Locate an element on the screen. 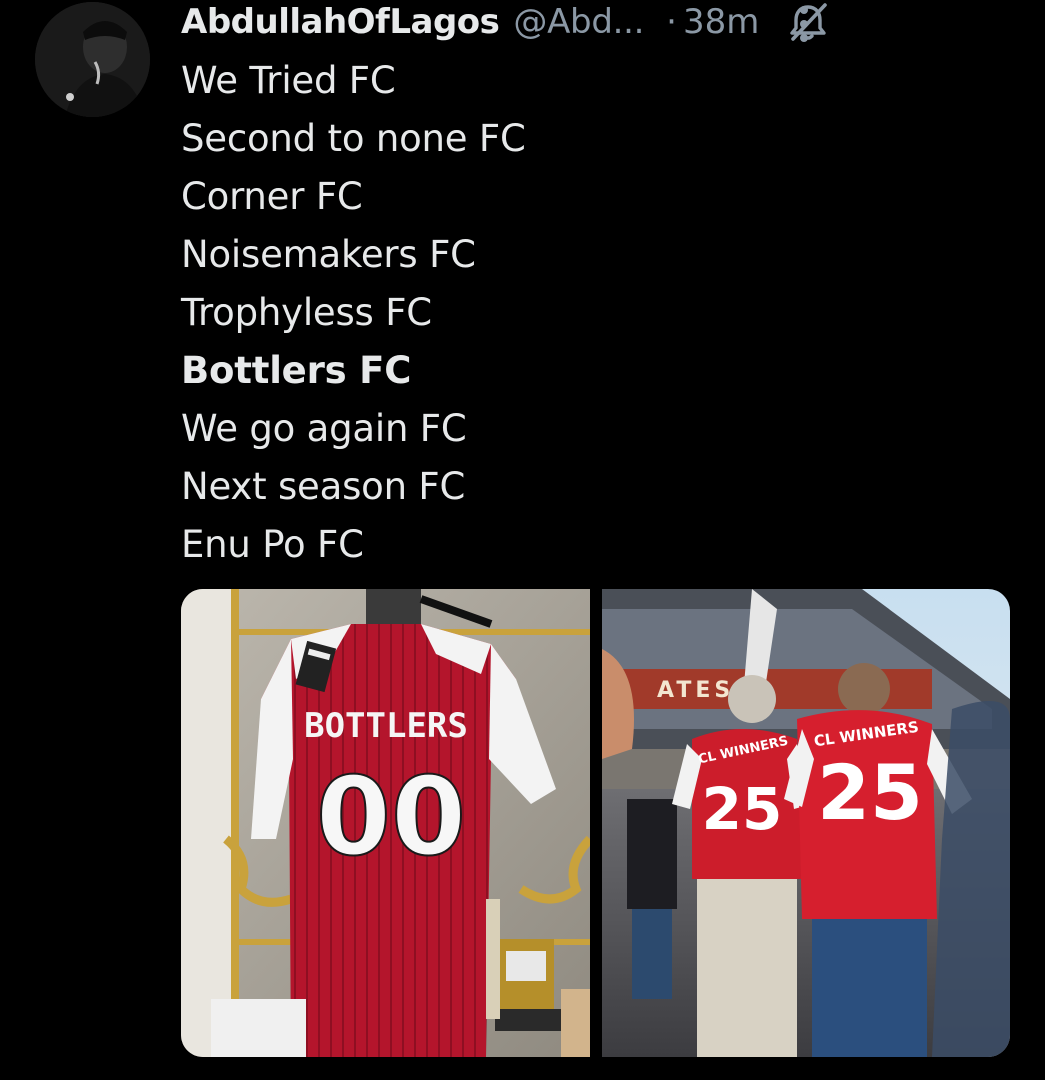  stadium-sign: ATES is located at coordinates (695, 690).